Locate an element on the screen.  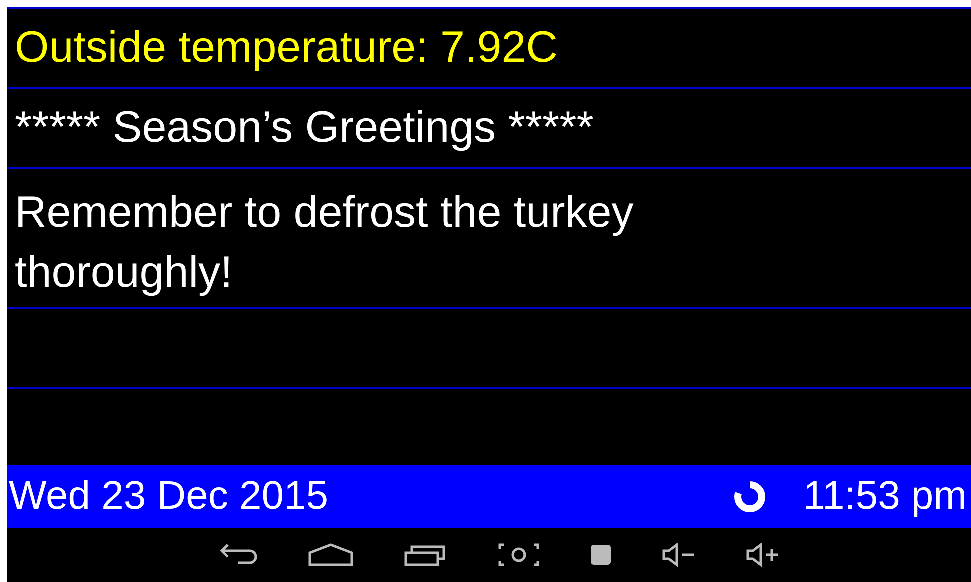
stop-icon is located at coordinates (601, 555).